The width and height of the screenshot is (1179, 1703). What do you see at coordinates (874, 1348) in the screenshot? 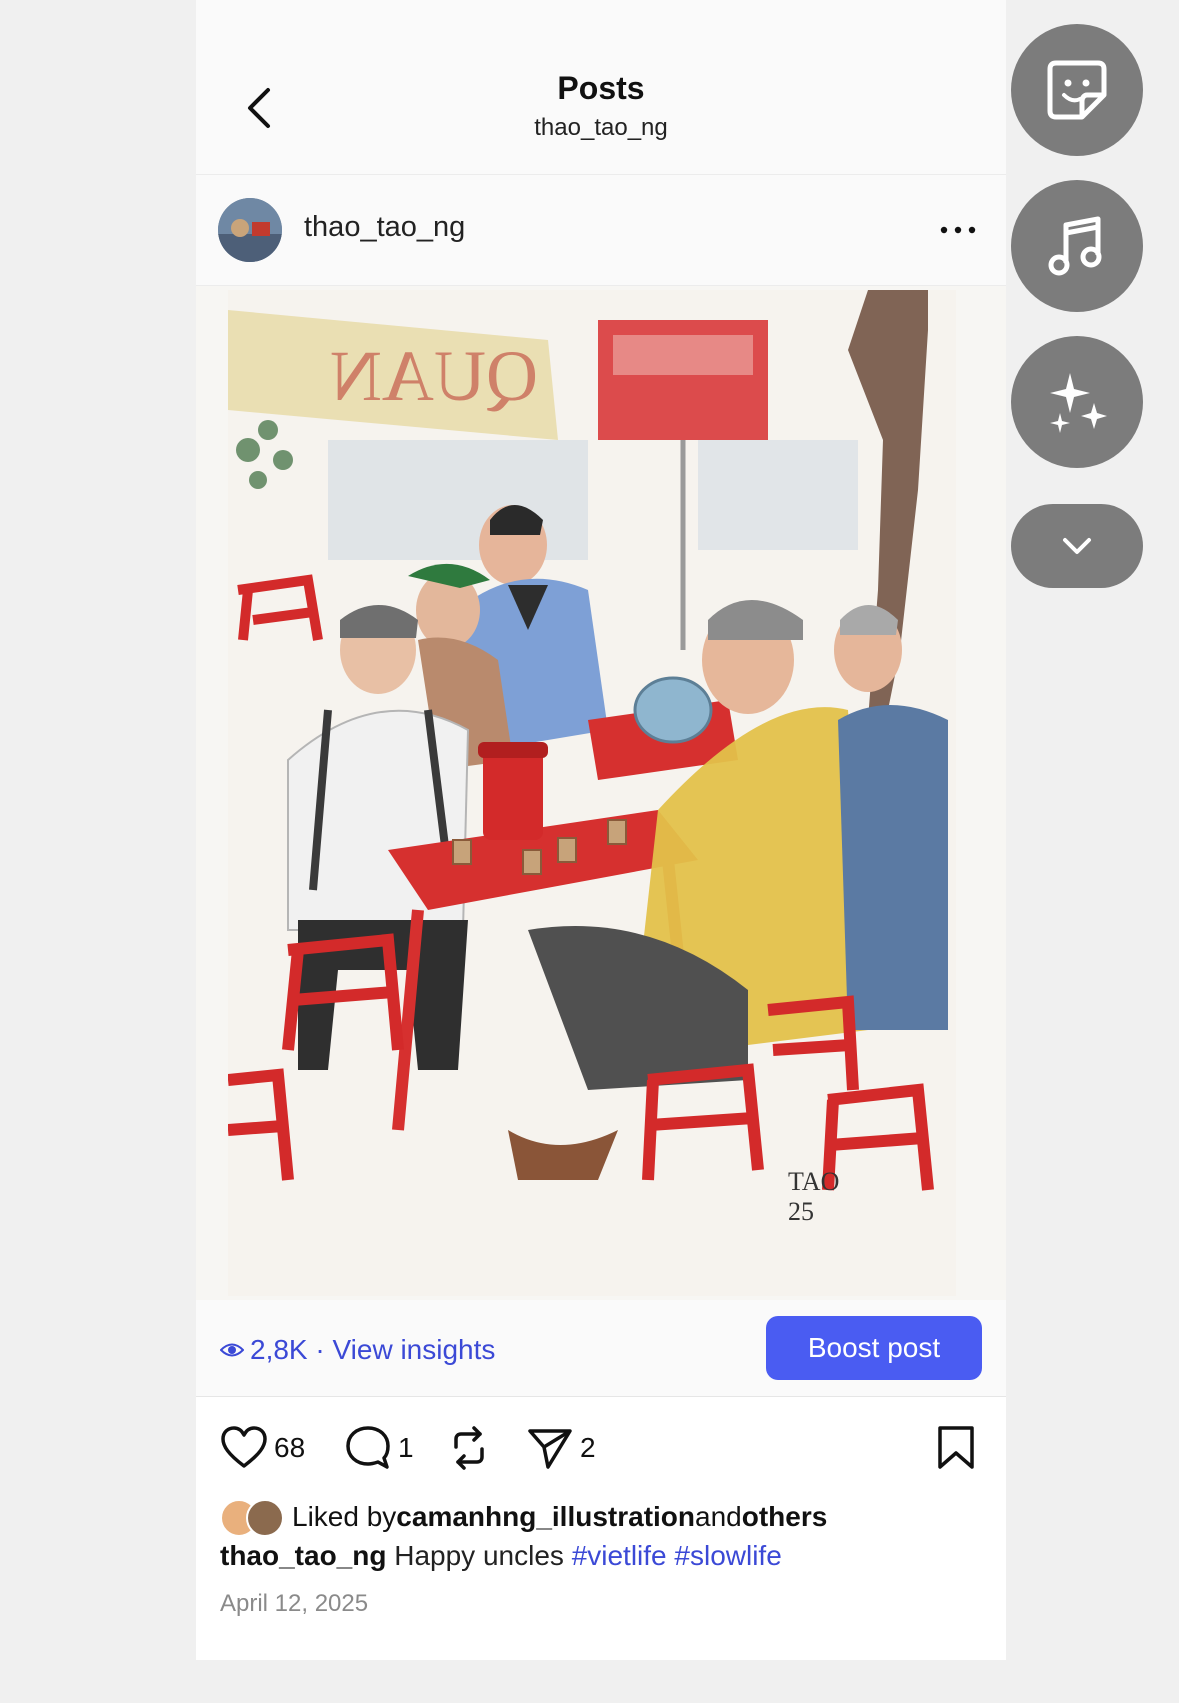
I see `boost-post-button: Boost post` at bounding box center [874, 1348].